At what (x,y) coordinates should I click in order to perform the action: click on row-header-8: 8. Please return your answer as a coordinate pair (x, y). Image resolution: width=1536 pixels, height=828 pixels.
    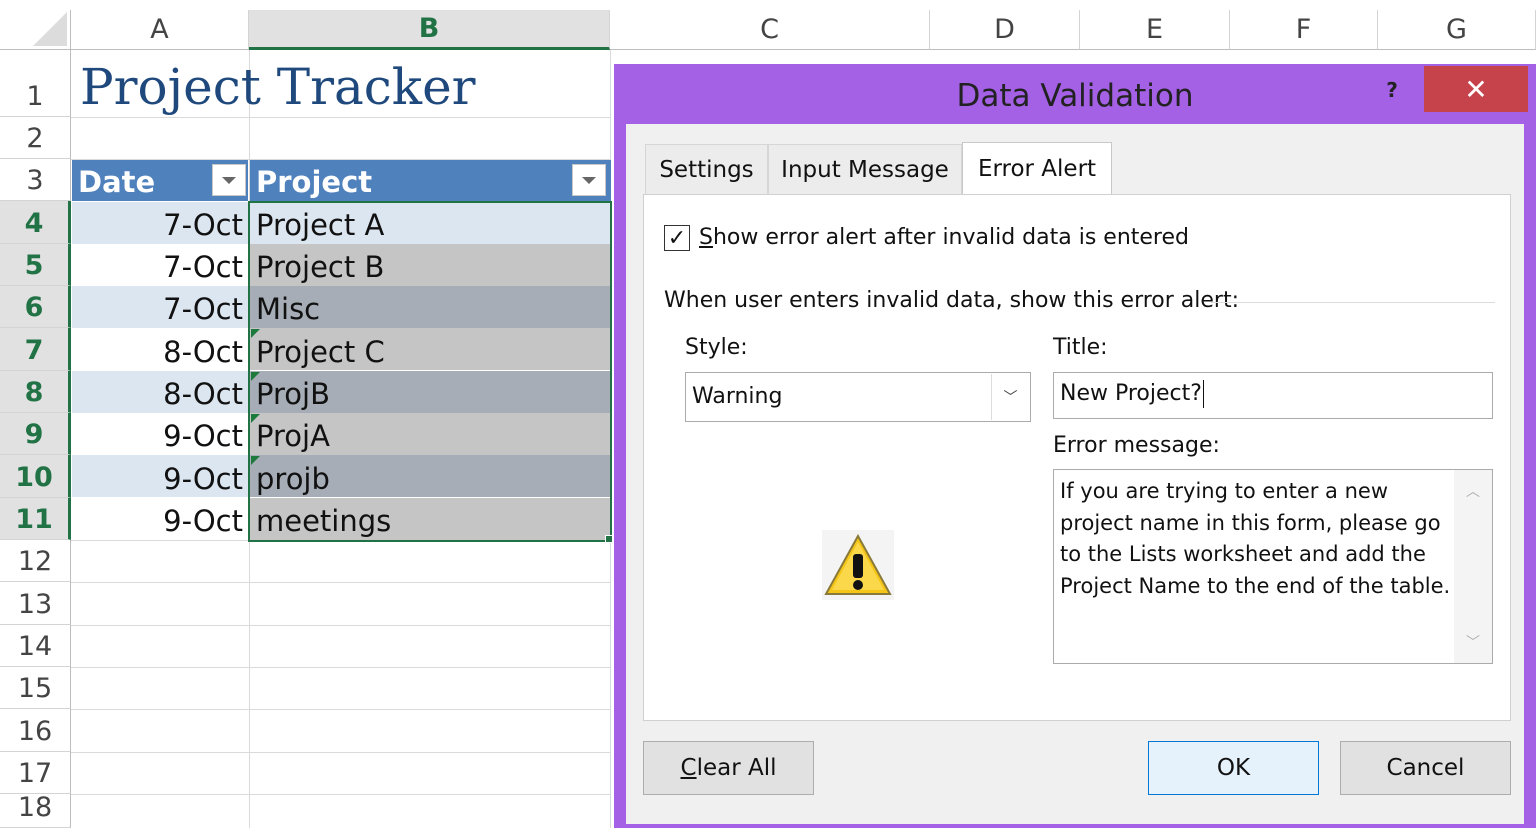
    Looking at the image, I should click on (35, 392).